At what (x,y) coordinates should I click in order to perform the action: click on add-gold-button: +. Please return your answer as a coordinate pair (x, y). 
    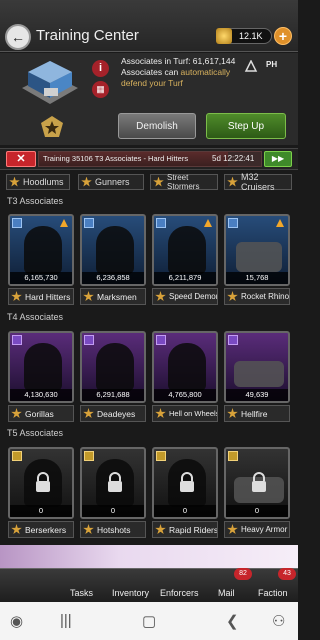
    Looking at the image, I should click on (283, 36).